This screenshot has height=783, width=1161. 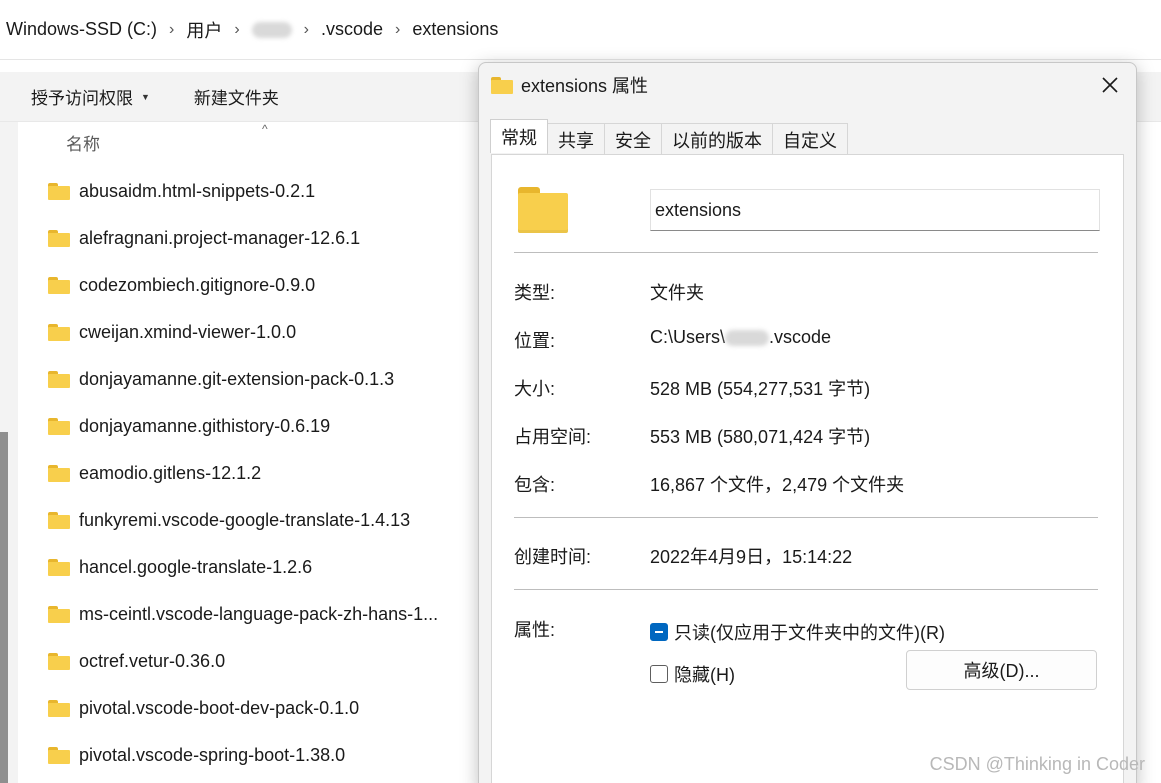 I want to click on new-folder-button: 新建文件夹, so click(x=214, y=96).